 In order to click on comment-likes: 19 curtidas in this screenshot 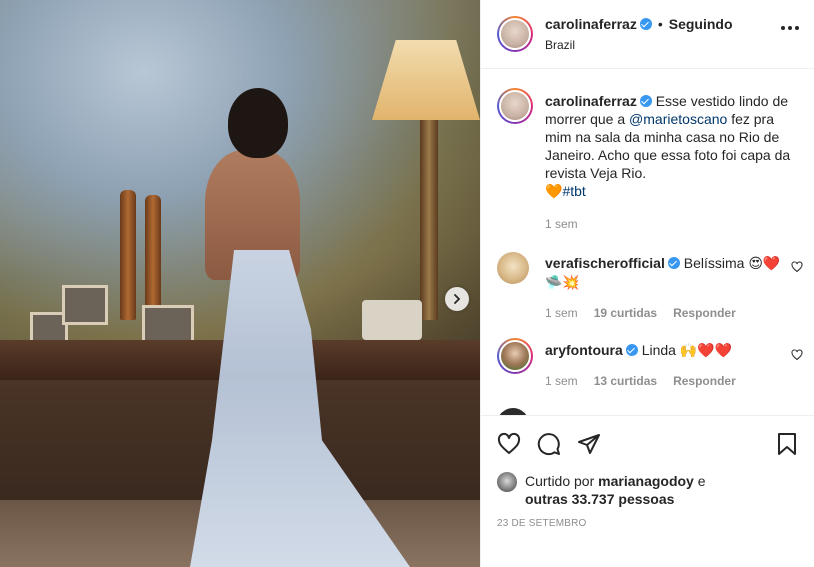, I will do `click(625, 313)`.